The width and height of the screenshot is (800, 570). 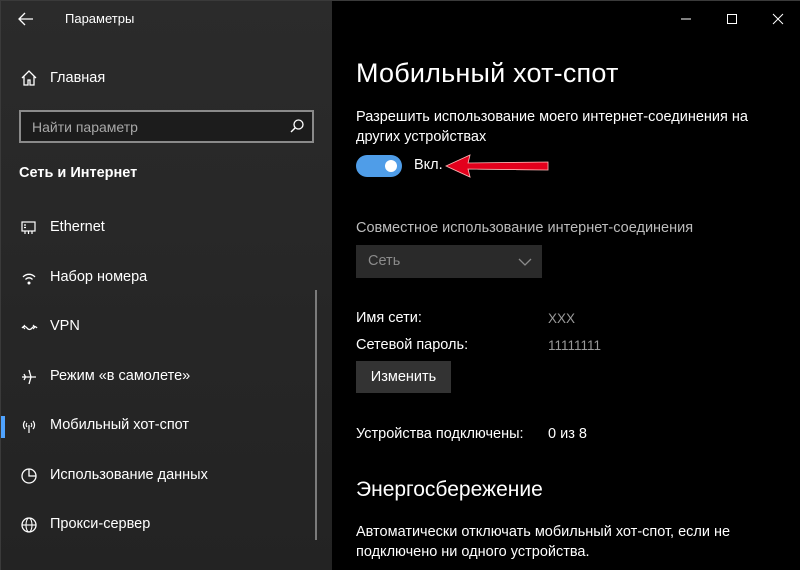 What do you see at coordinates (3, 427) in the screenshot?
I see `selected-indicator` at bounding box center [3, 427].